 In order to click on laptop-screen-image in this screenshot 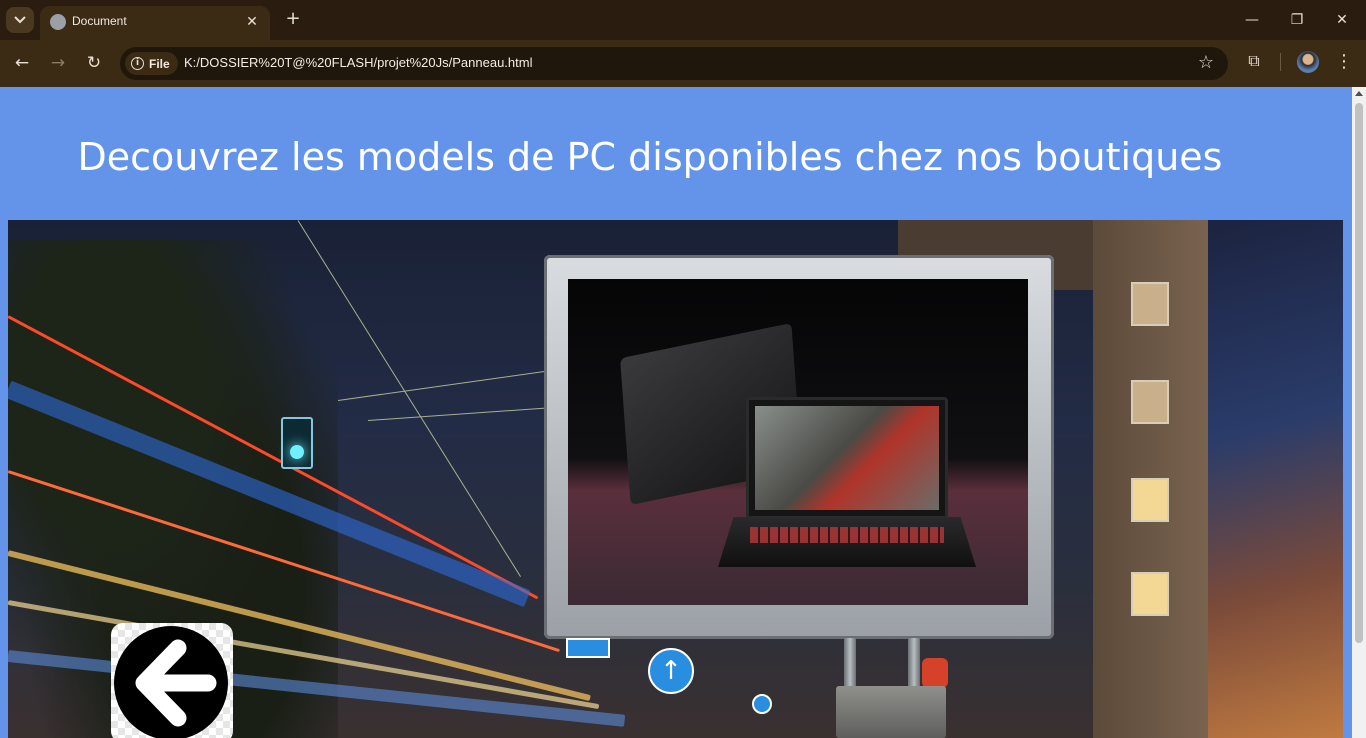, I will do `click(847, 458)`.